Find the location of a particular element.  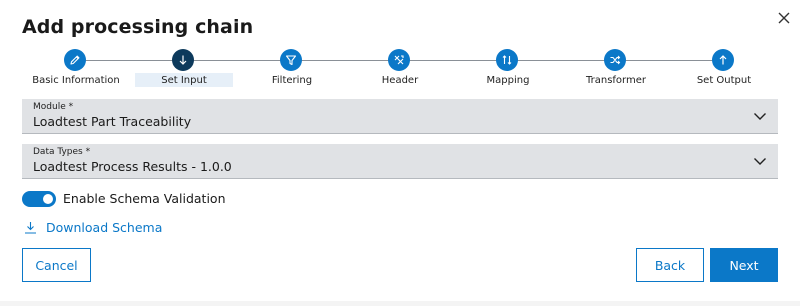

step-set-input: Set Input is located at coordinates (184, 70).